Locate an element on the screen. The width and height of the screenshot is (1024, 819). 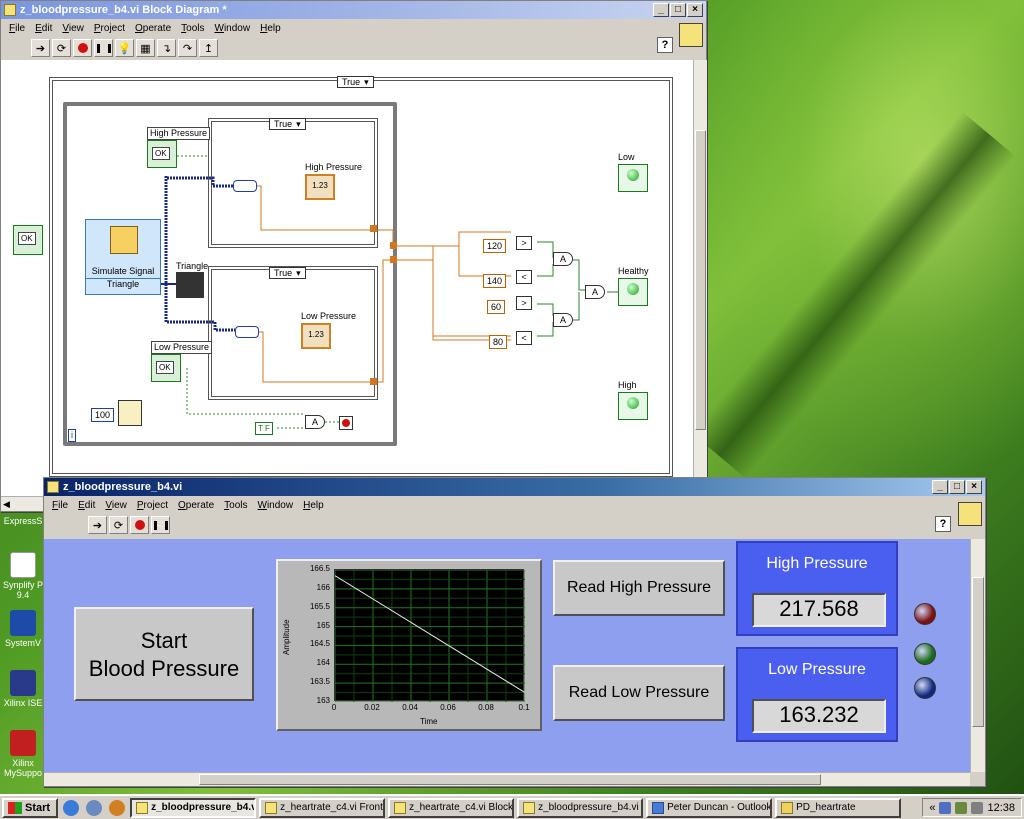
front-panel-titlebar: z_bloodpressure_b4.vi _ □ × is located at coordinates (514, 487).